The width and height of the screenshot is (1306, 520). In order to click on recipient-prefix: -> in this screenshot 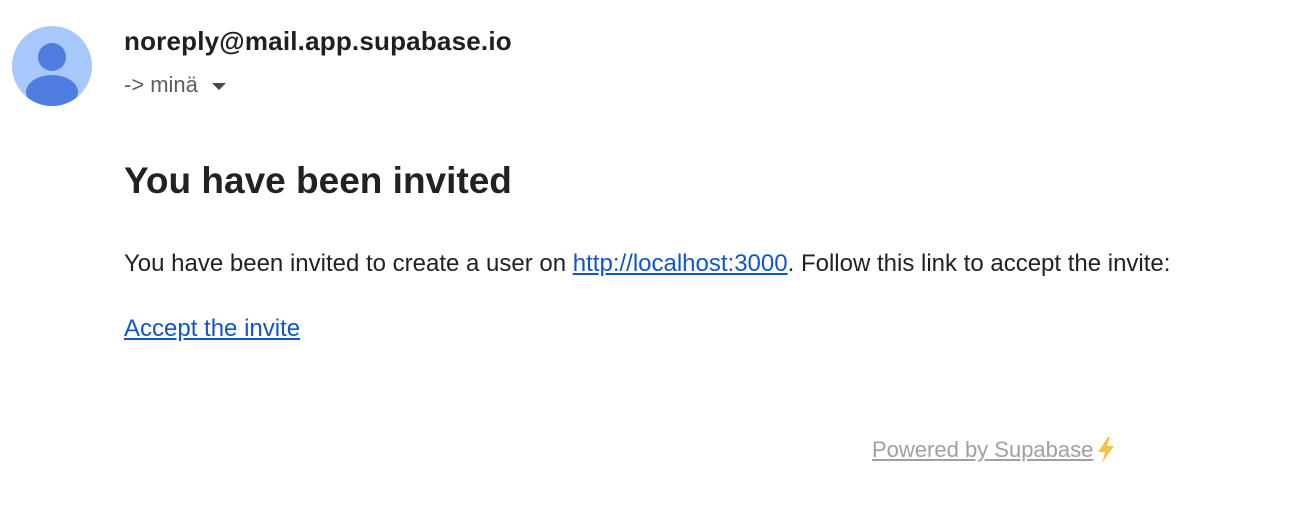, I will do `click(134, 84)`.